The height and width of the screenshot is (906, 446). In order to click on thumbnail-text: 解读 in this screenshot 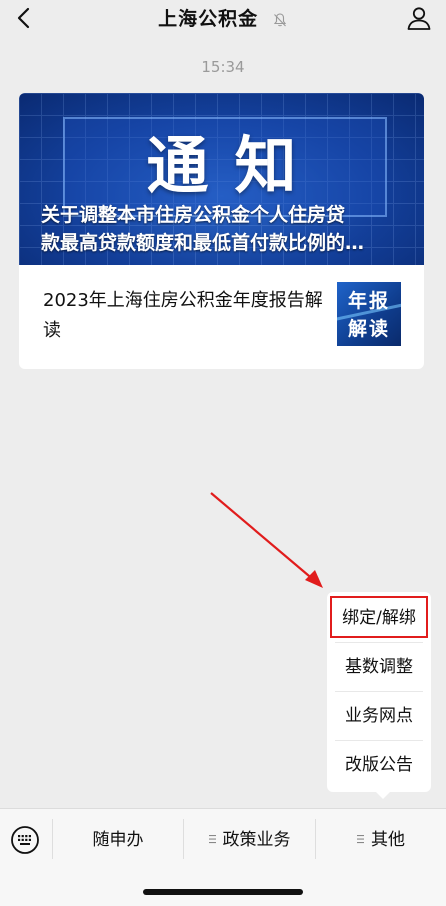, I will do `click(368, 329)`.